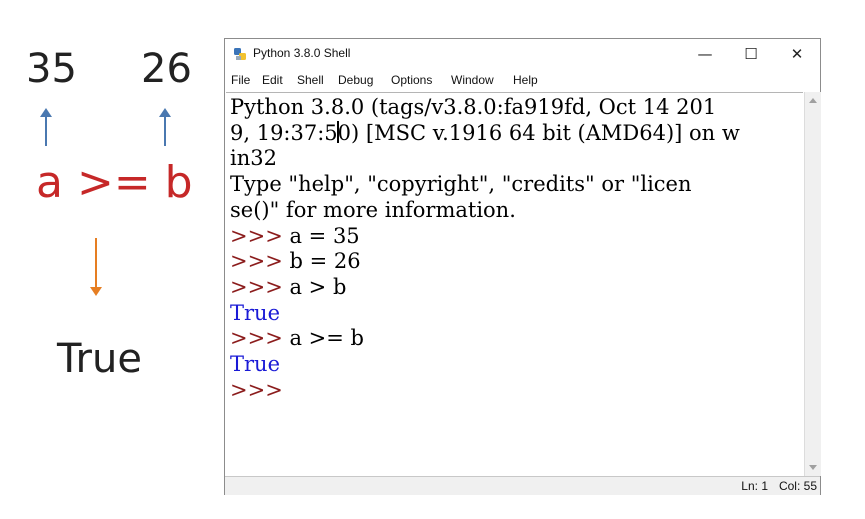  What do you see at coordinates (355, 80) in the screenshot?
I see `menu-debug: Debug` at bounding box center [355, 80].